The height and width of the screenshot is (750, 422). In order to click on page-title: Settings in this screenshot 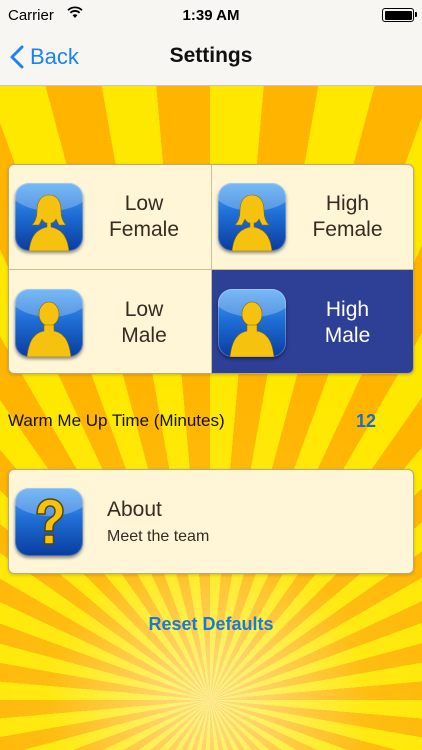, I will do `click(211, 55)`.